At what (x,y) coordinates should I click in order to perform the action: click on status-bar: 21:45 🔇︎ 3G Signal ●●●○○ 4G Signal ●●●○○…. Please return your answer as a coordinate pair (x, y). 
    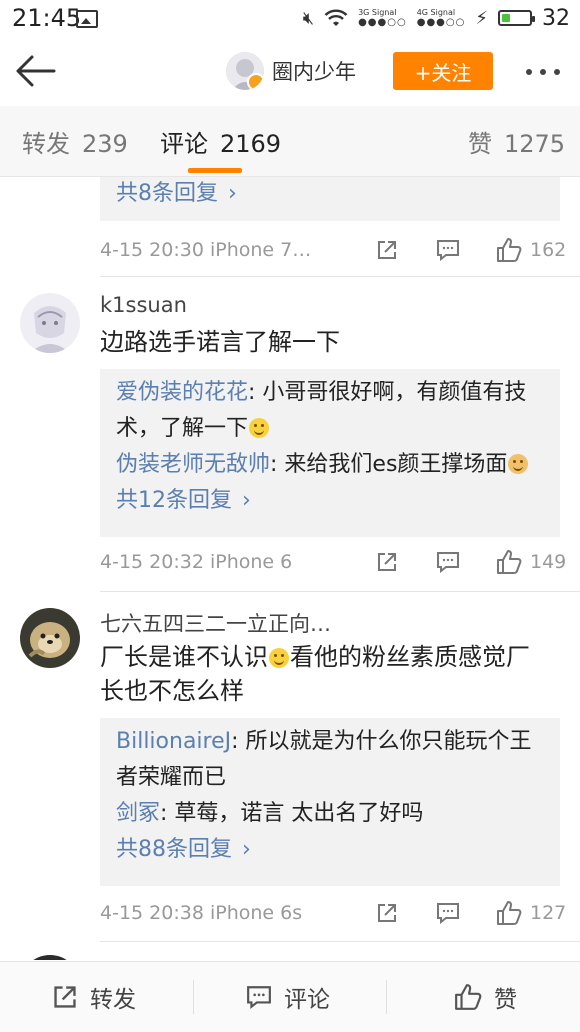
    Looking at the image, I should click on (290, 18).